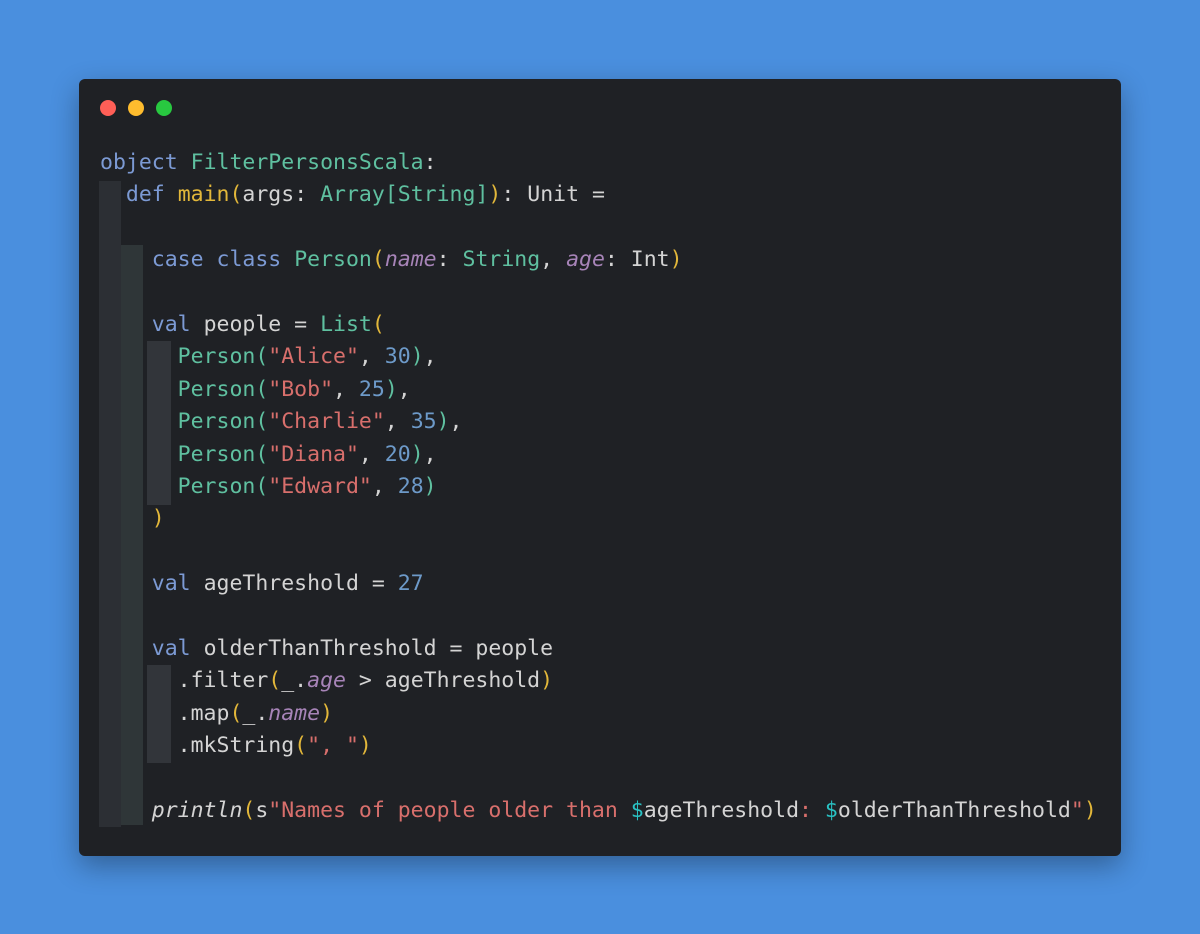  I want to click on code-token: ", so click(1077, 810).